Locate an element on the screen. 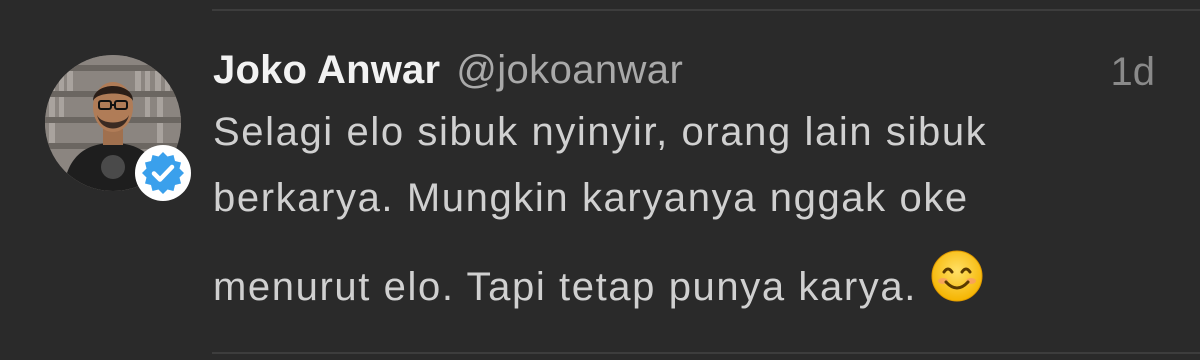 The width and height of the screenshot is (1200, 360). verified-badge is located at coordinates (163, 173).